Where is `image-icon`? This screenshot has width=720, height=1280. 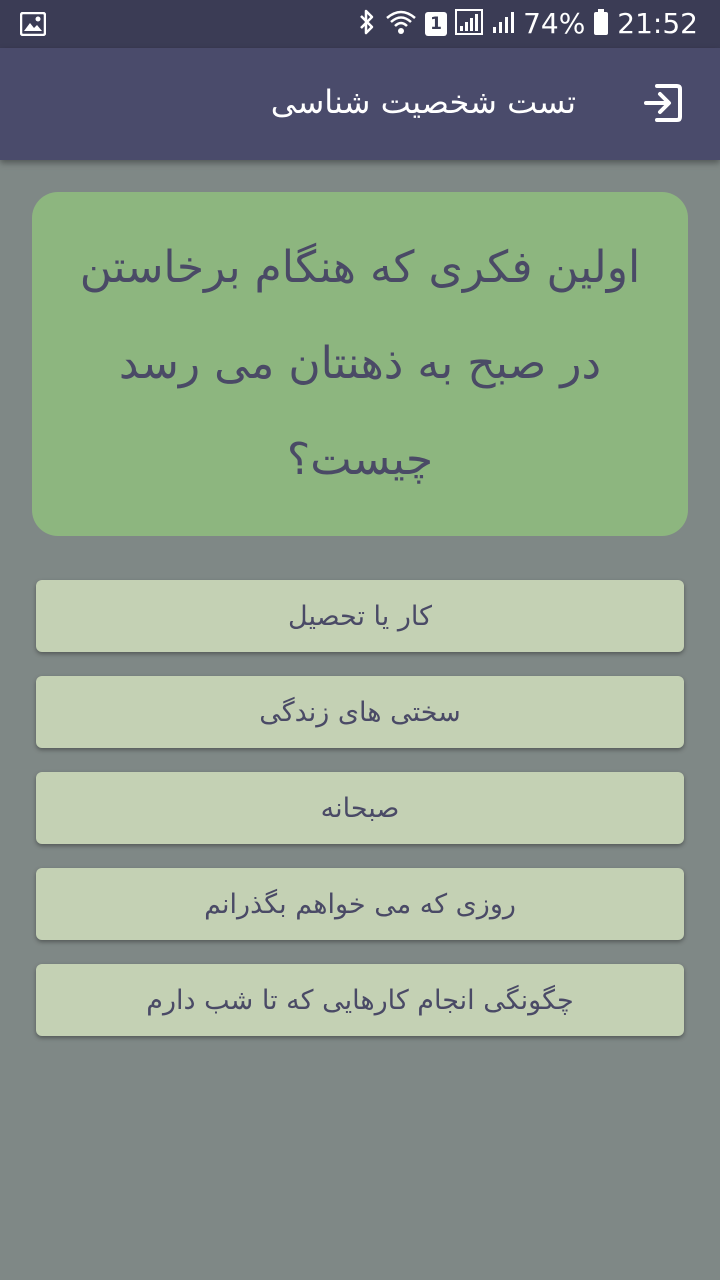 image-icon is located at coordinates (33, 25).